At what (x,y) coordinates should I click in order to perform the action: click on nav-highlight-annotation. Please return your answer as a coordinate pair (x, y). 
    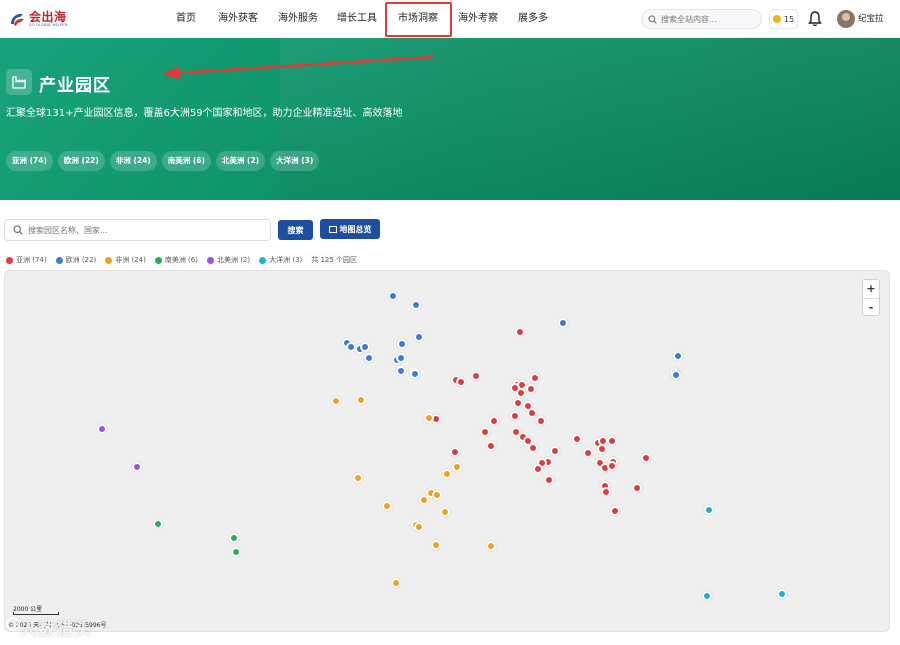
    Looking at the image, I should click on (418, 19).